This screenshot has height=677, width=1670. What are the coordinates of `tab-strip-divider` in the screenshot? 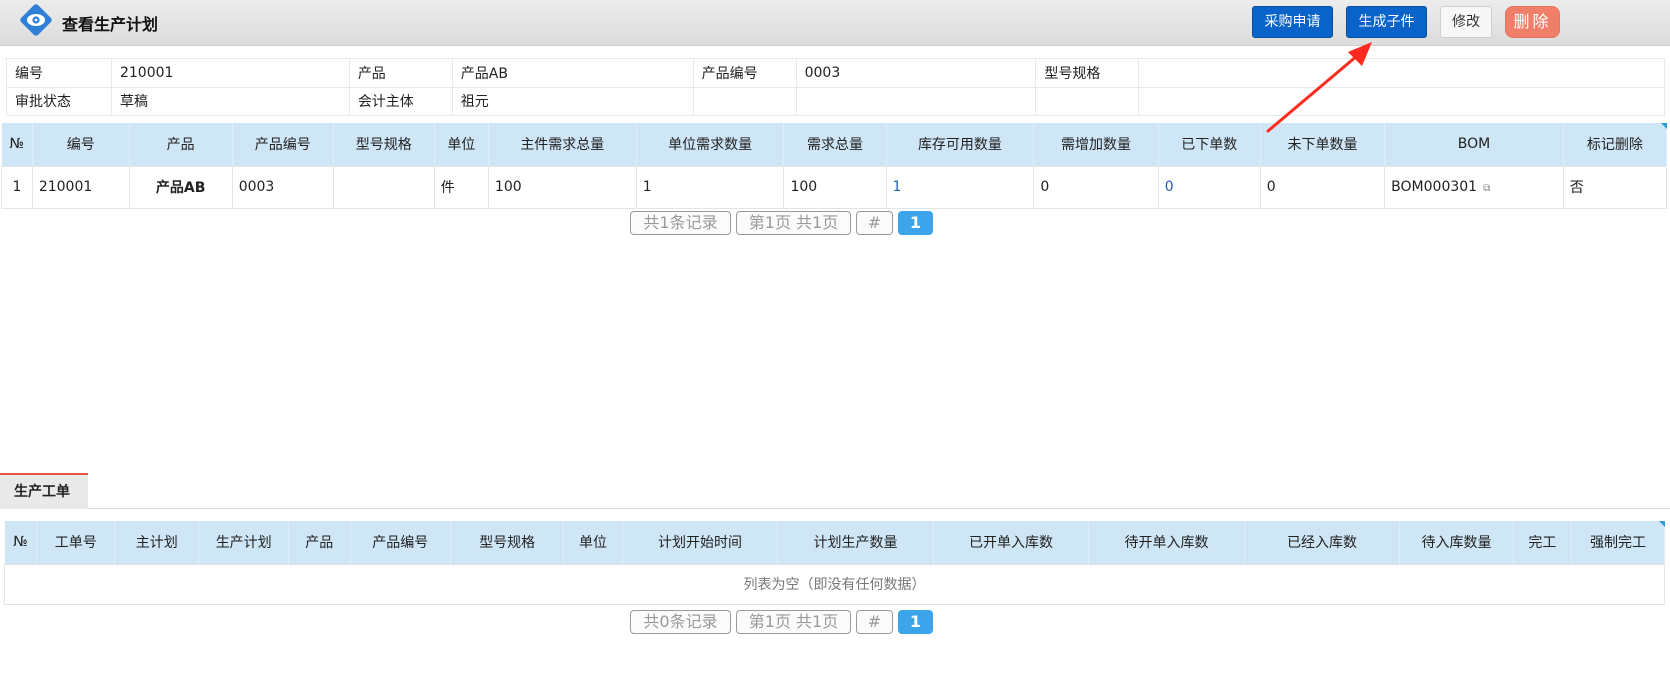 It's located at (835, 508).